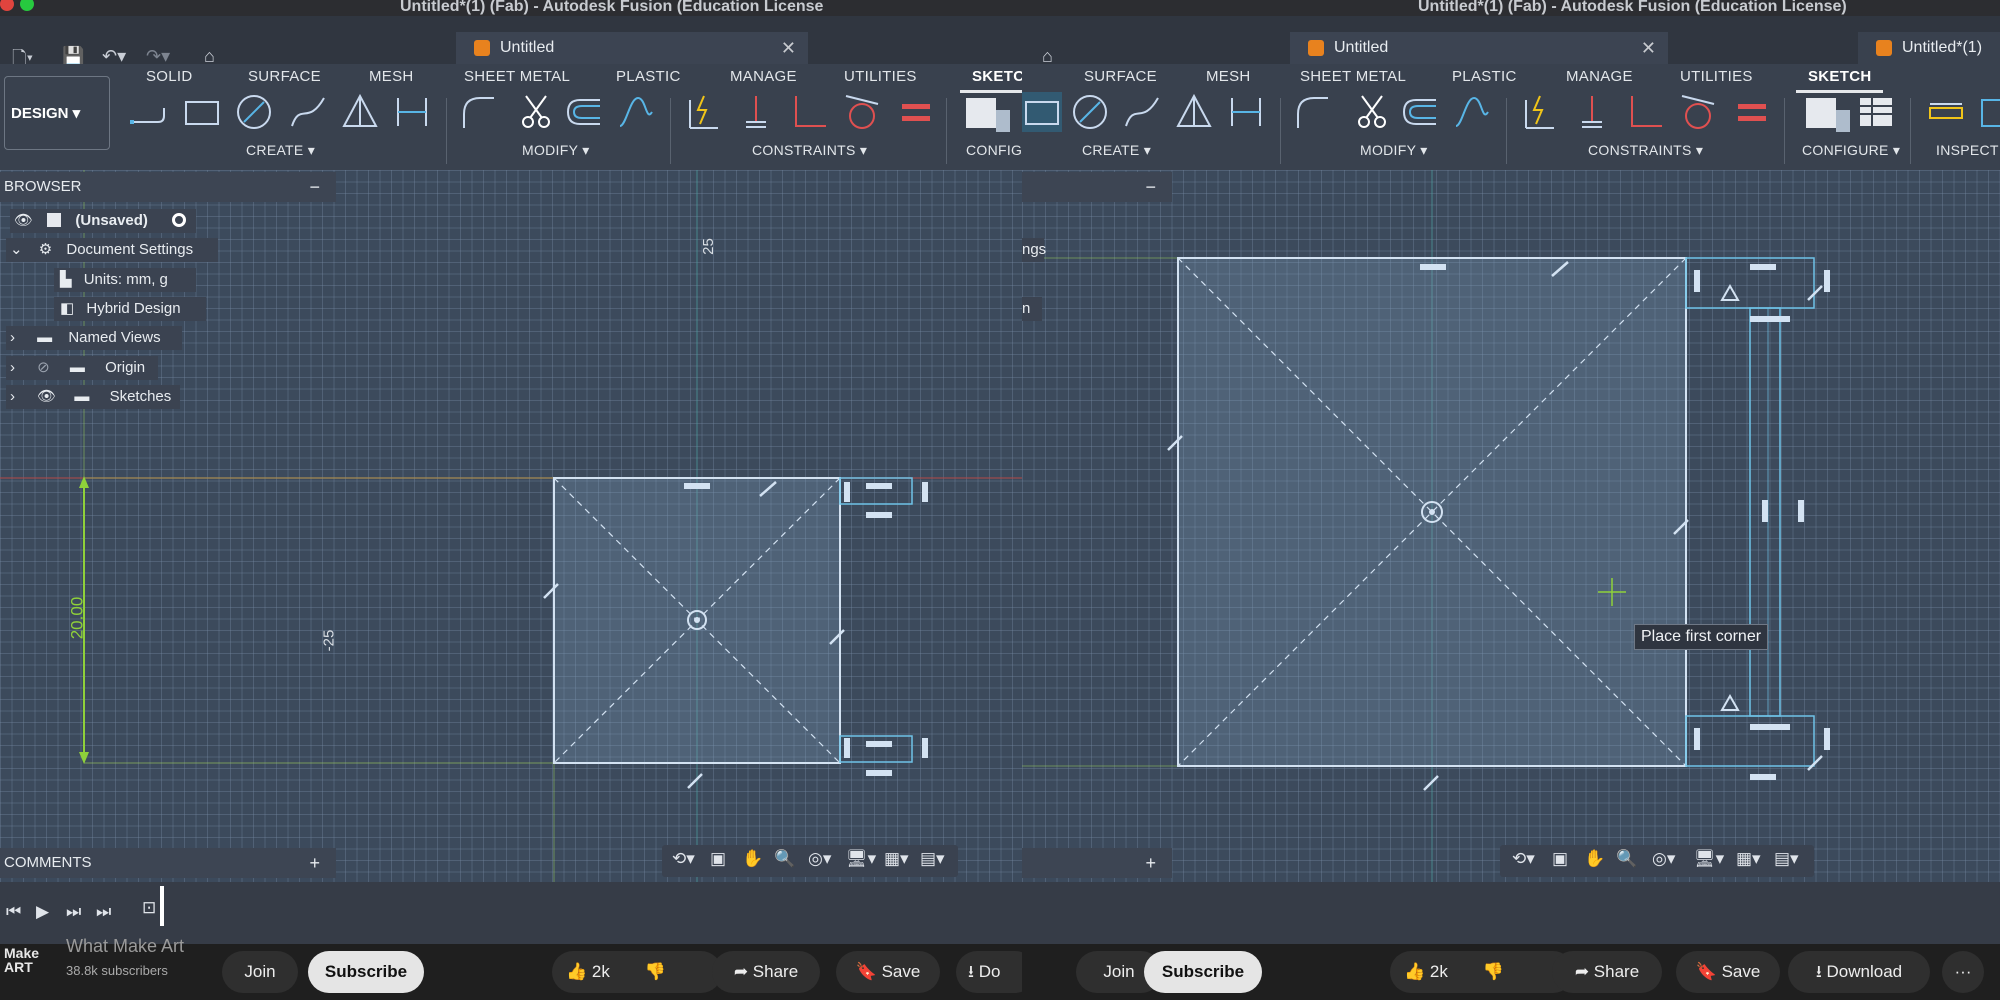 The image size is (2000, 1000). I want to click on tab-surface: SURFACE, so click(284, 76).